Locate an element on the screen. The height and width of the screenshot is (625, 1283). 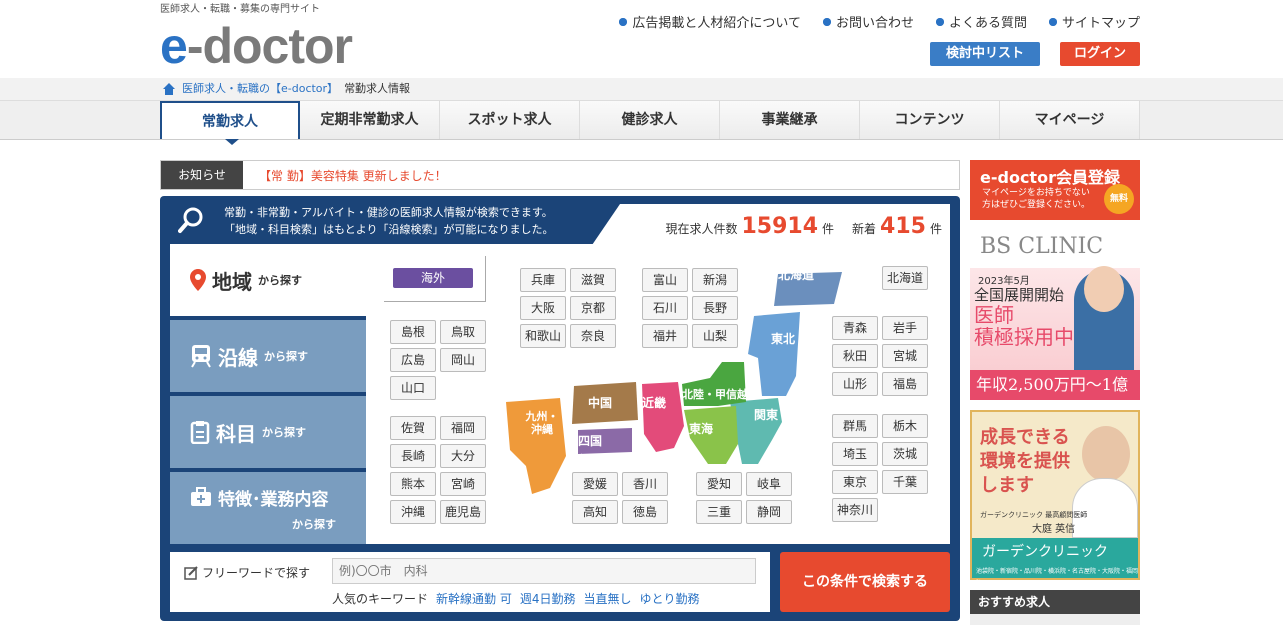
region-tohoku is located at coordinates (774, 354).